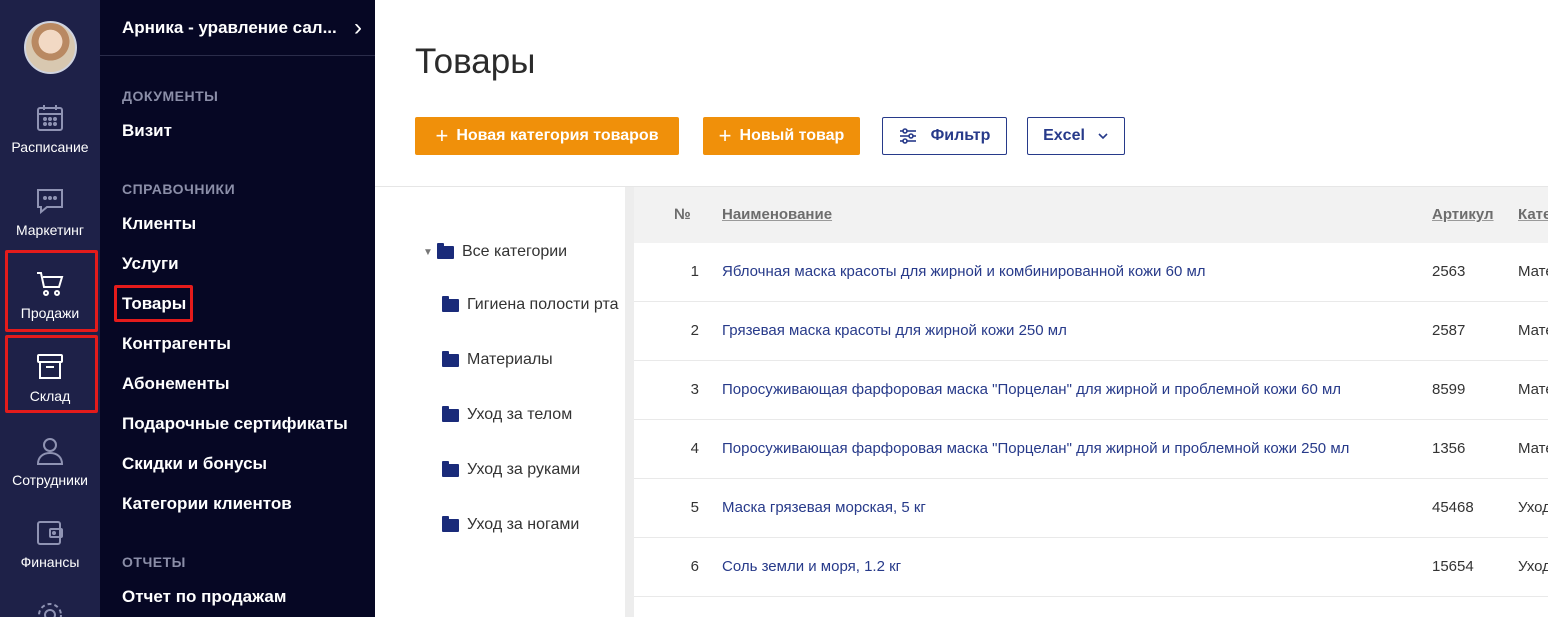 Image resolution: width=1548 pixels, height=617 pixels. Describe the element at coordinates (1091, 567) in the screenshot. I see `table-row: 6 Соль земли и моря, 1.2 кг 15654 Уход` at that location.